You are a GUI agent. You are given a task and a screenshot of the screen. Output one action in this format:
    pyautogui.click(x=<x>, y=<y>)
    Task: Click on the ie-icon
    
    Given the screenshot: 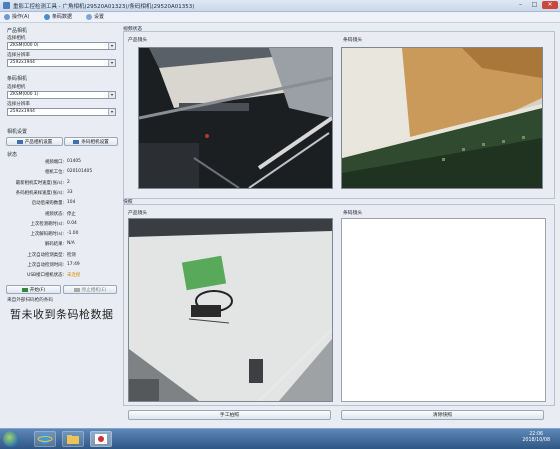 What is the action you would take?
    pyautogui.click(x=45, y=439)
    